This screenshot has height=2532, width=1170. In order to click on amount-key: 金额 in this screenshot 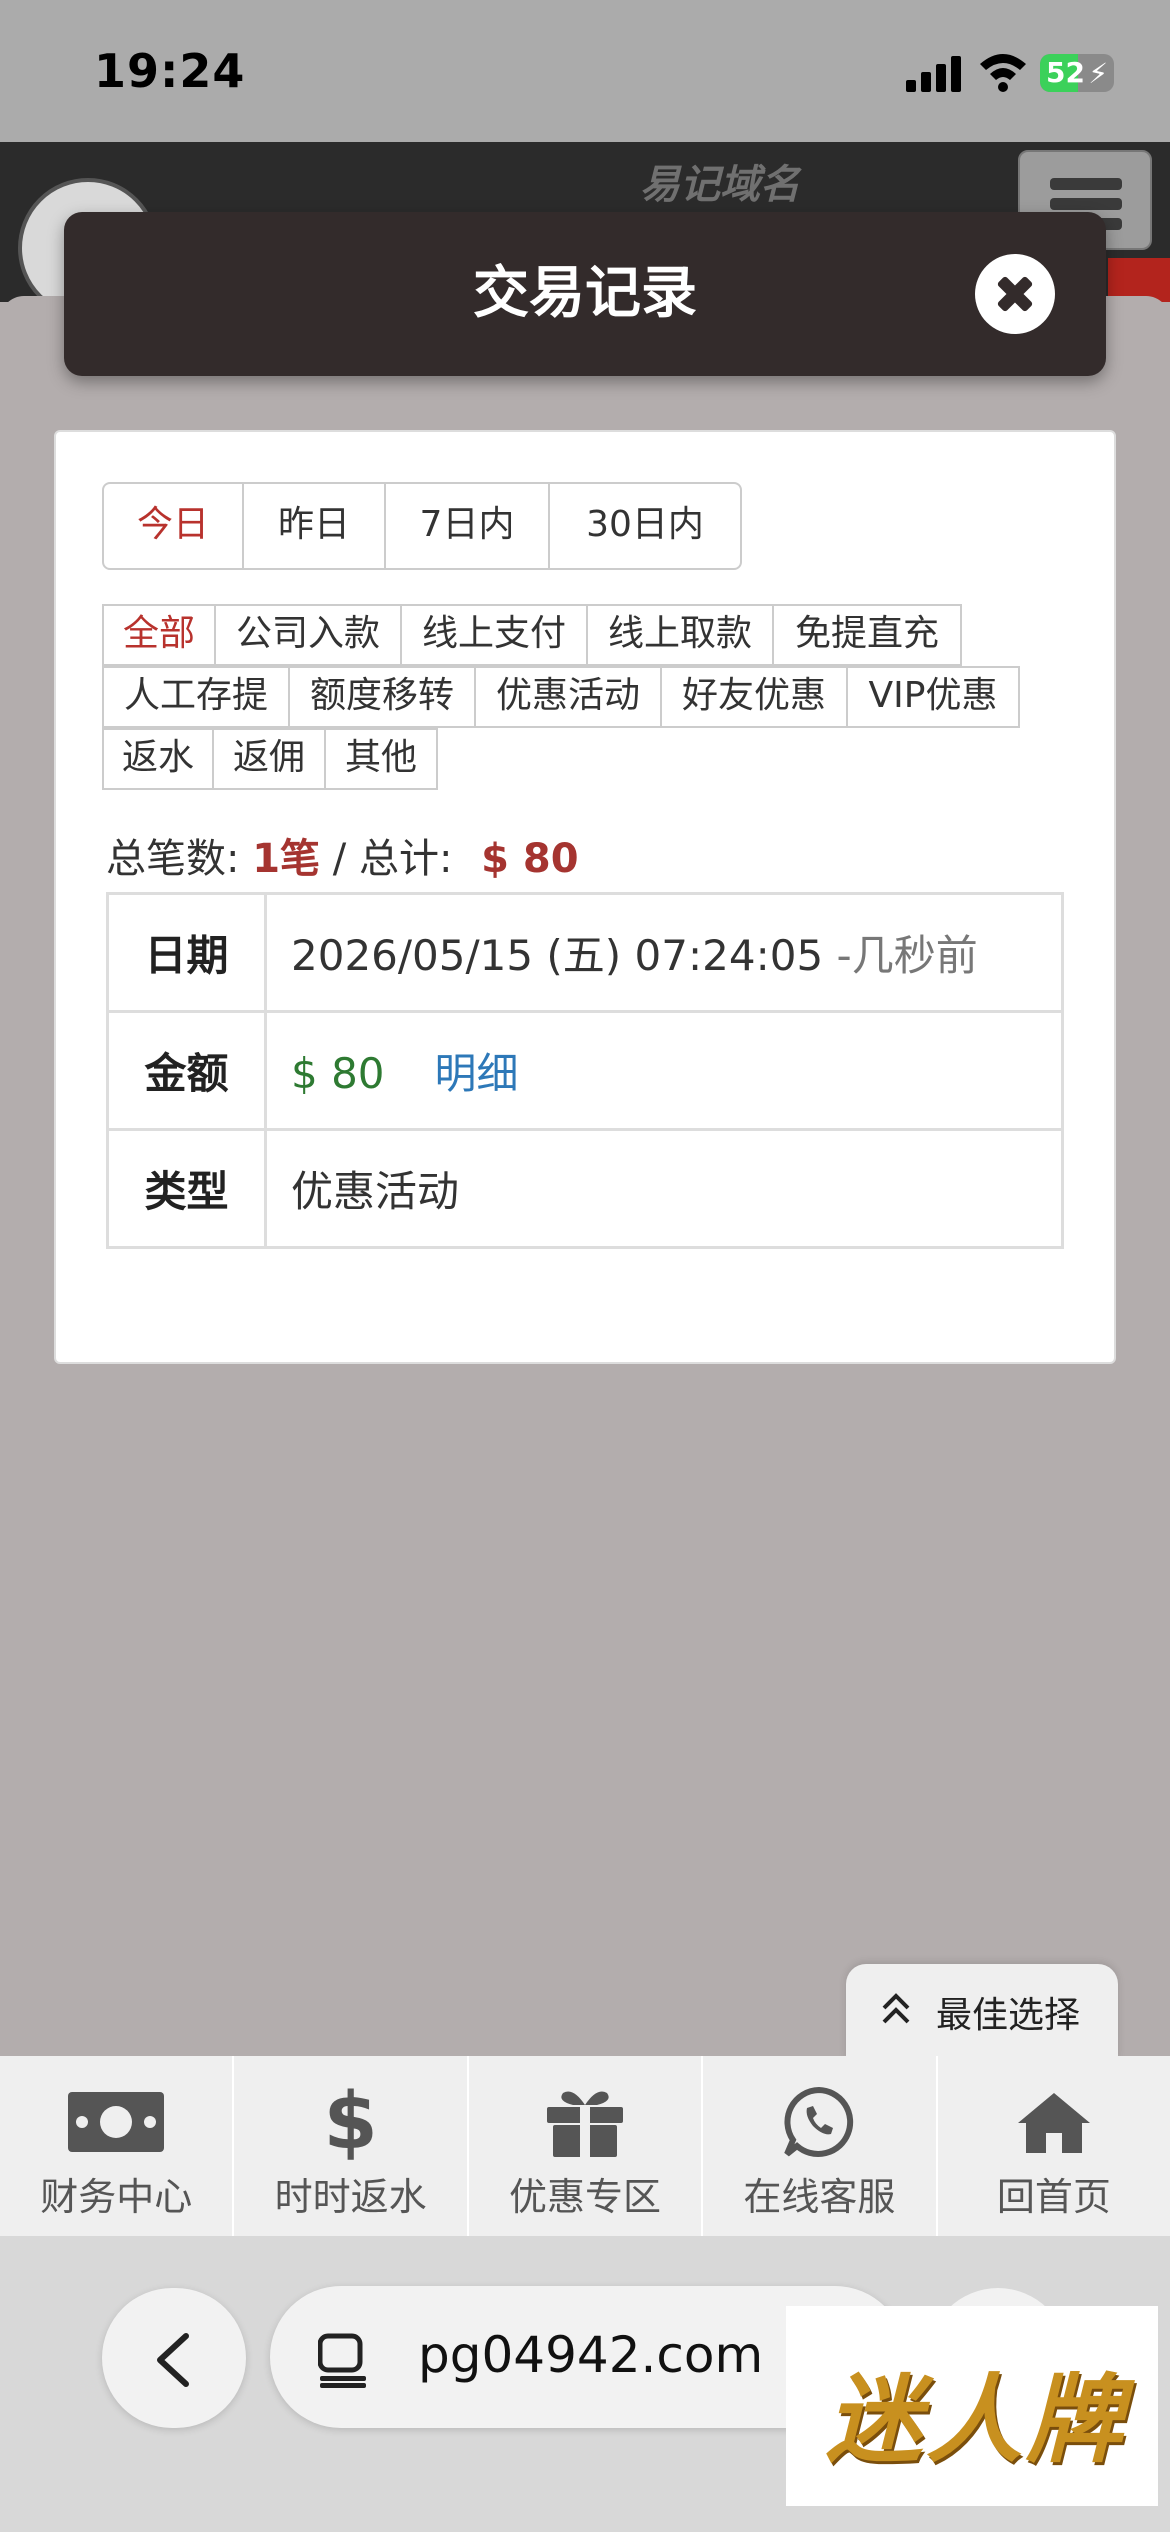, I will do `click(186, 1070)`.